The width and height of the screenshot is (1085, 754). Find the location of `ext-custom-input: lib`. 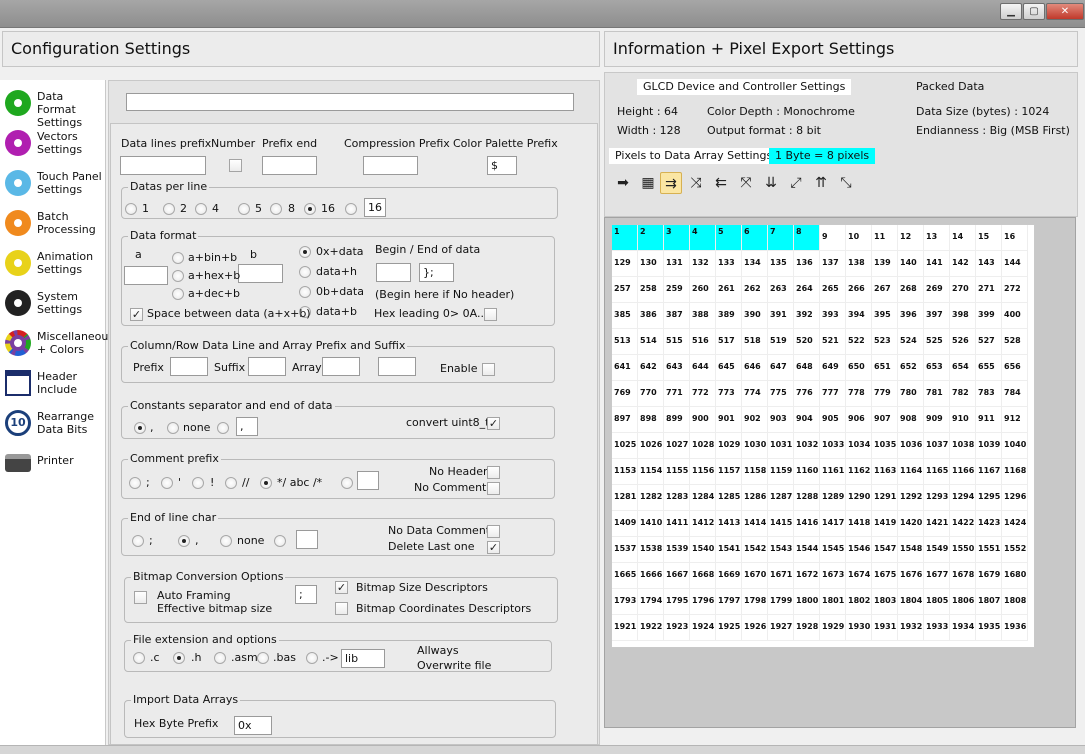

ext-custom-input: lib is located at coordinates (363, 658).